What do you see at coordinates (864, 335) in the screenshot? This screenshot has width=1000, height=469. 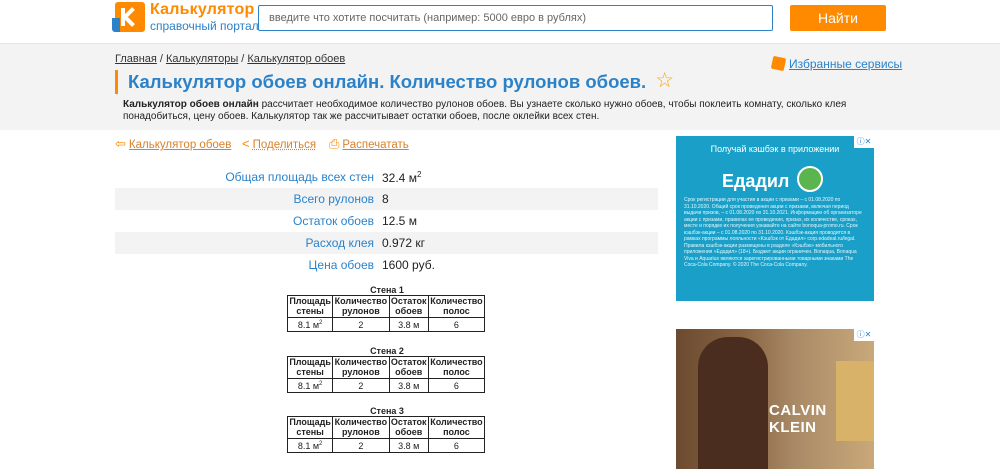 I see `ad-close-icon: ⓘ✕` at bounding box center [864, 335].